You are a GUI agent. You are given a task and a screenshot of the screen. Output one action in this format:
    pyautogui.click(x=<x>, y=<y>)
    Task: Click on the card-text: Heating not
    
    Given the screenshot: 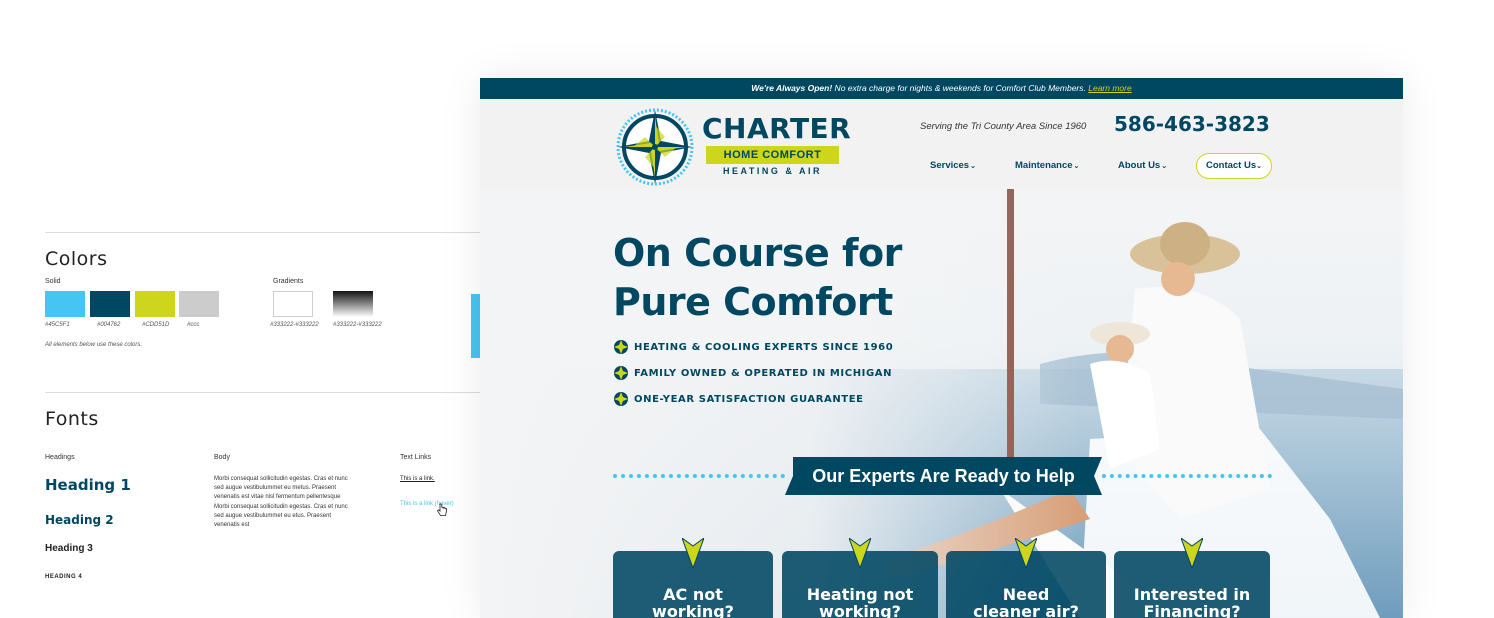 What is the action you would take?
    pyautogui.click(x=860, y=594)
    